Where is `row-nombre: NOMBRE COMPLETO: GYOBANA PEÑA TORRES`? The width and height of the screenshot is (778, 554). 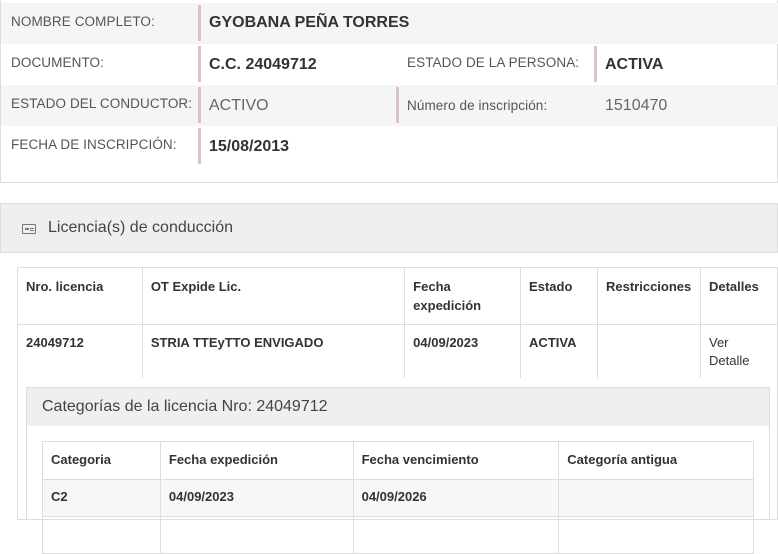
row-nombre: NOMBRE COMPLETO: GYOBANA PEÑA TORRES is located at coordinates (389, 23).